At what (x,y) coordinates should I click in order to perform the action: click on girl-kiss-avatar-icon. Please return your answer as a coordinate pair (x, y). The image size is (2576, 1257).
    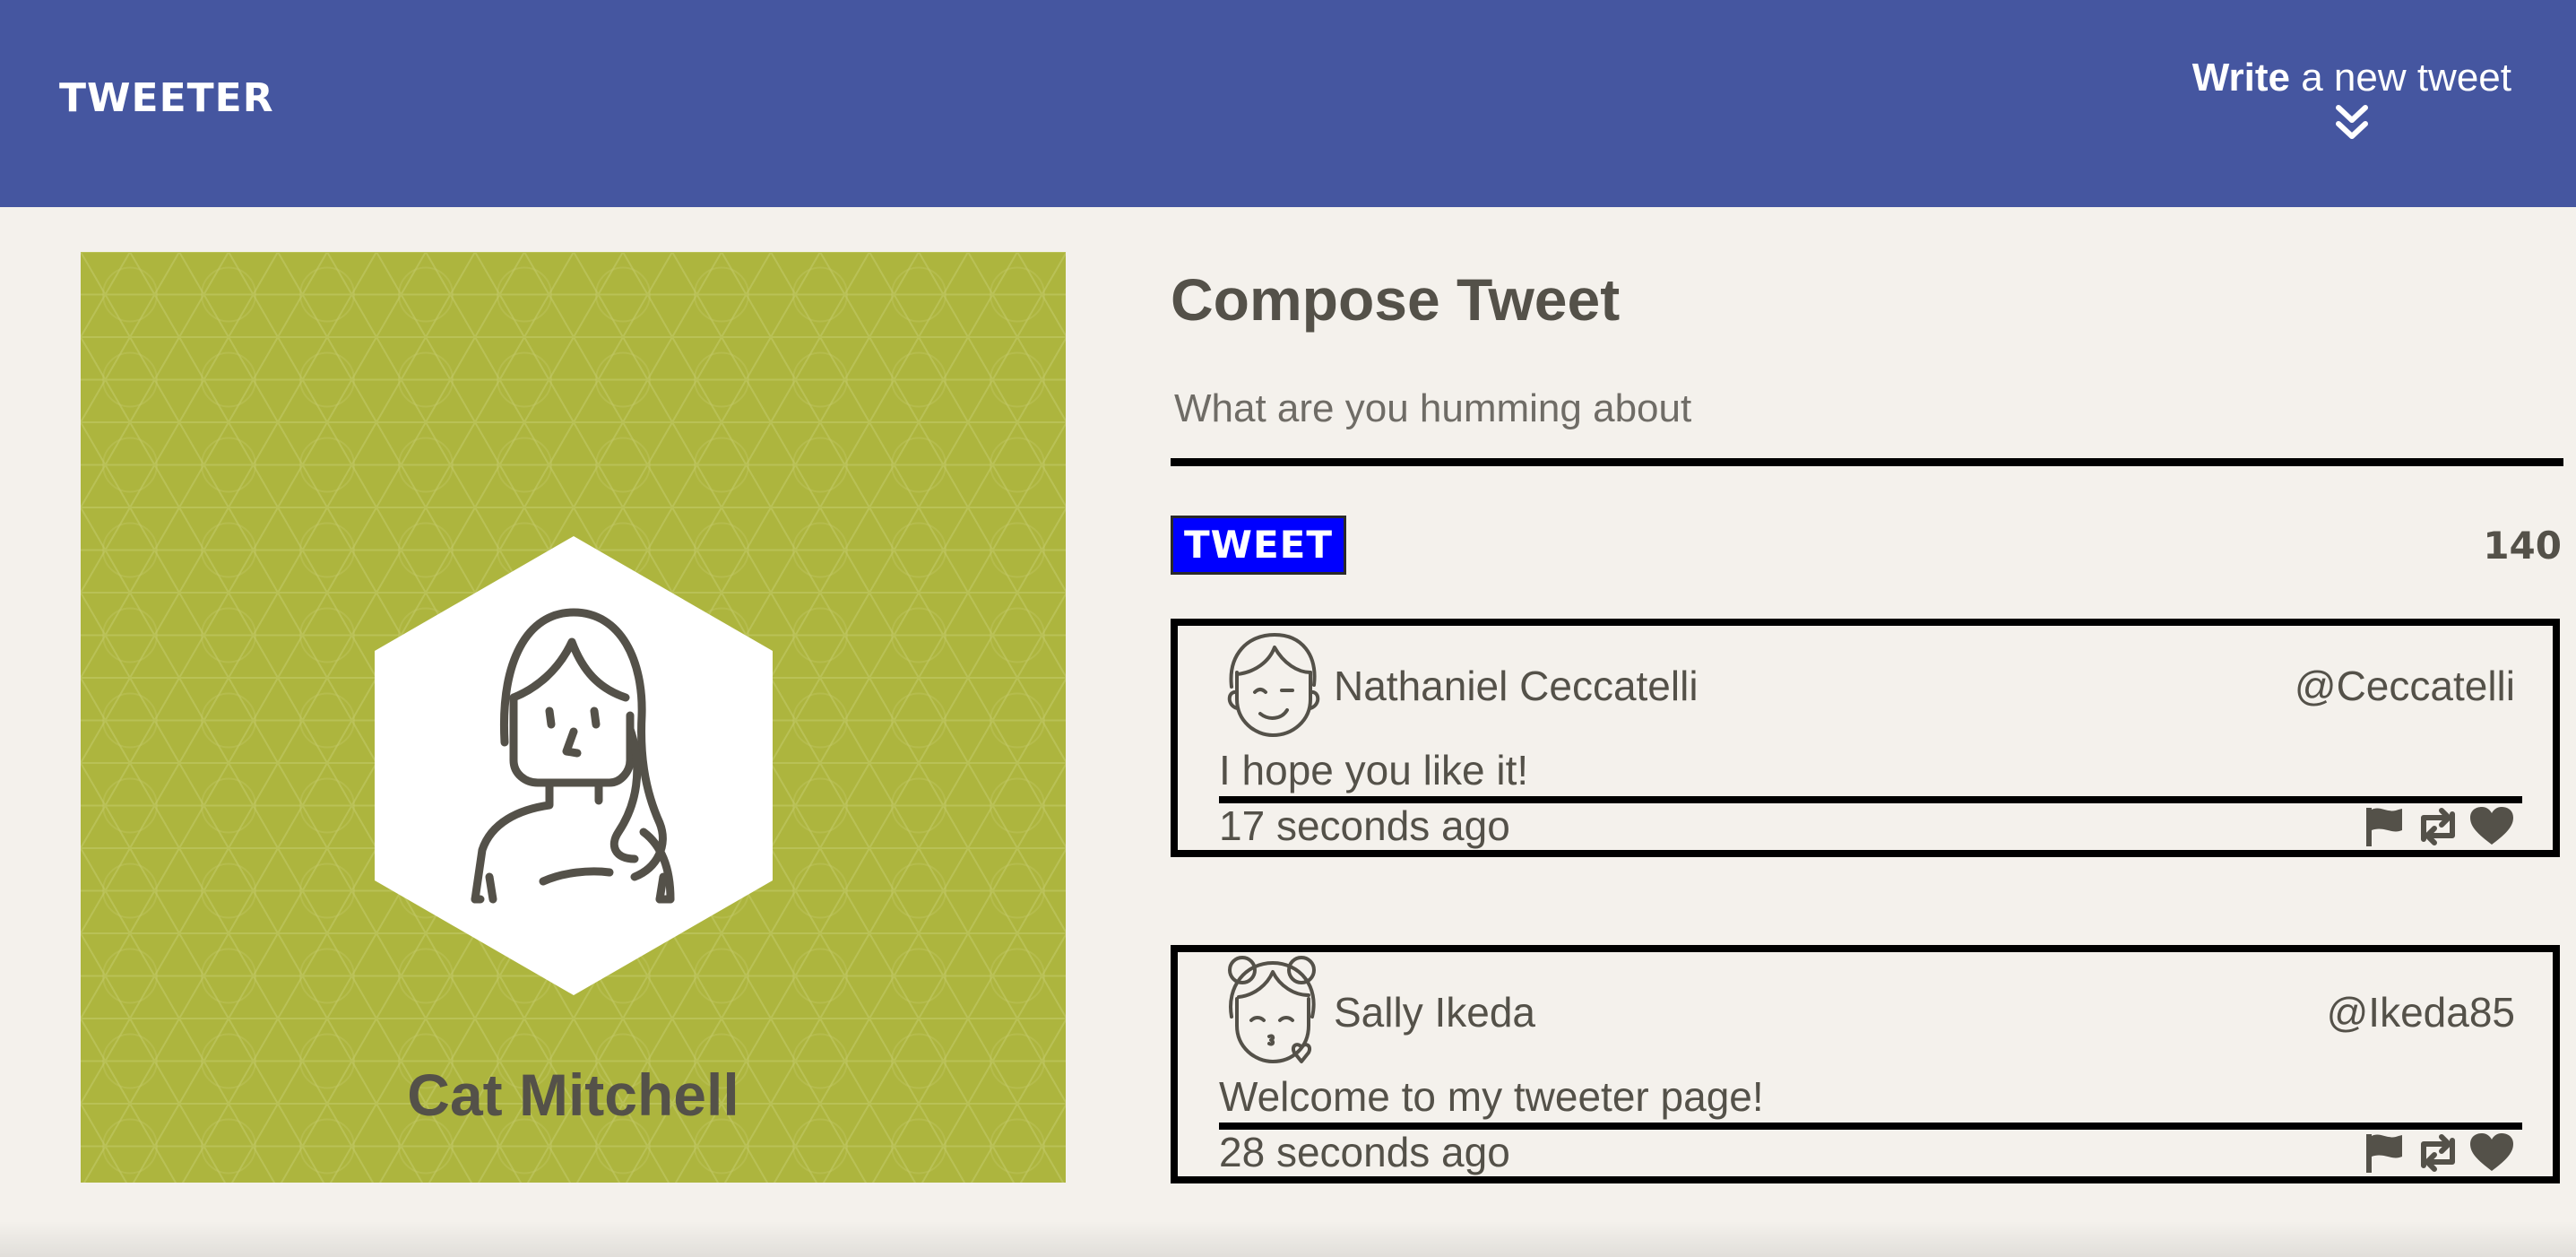
    Looking at the image, I should click on (1272, 1009).